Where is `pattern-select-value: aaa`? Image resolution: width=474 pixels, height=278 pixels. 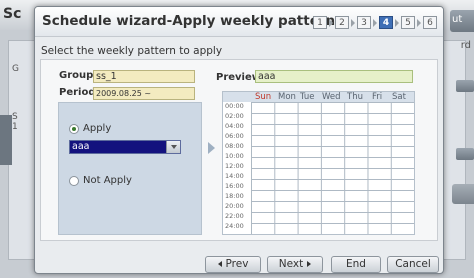
pattern-select-value: aaa is located at coordinates (81, 146).